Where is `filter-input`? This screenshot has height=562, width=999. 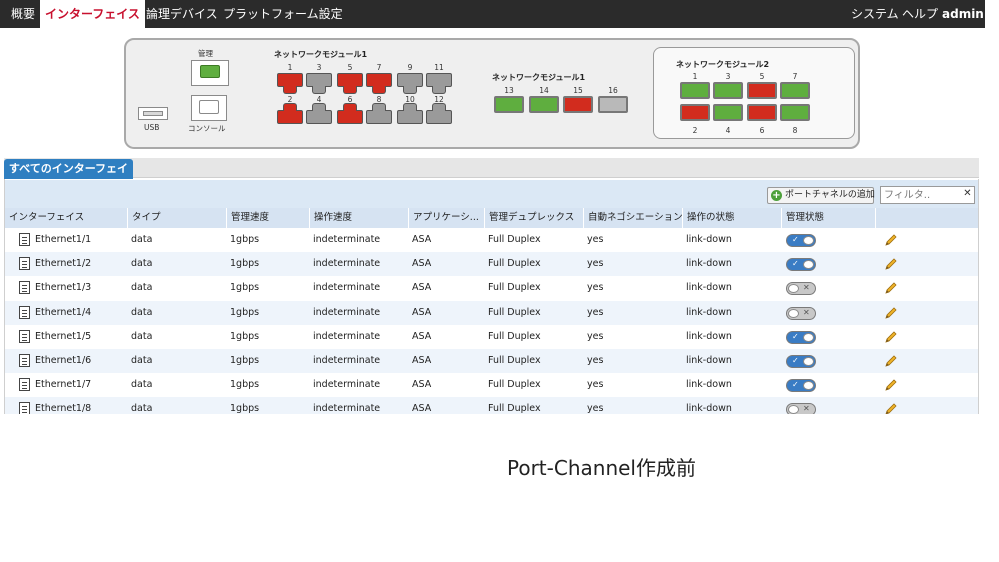 filter-input is located at coordinates (927, 195).